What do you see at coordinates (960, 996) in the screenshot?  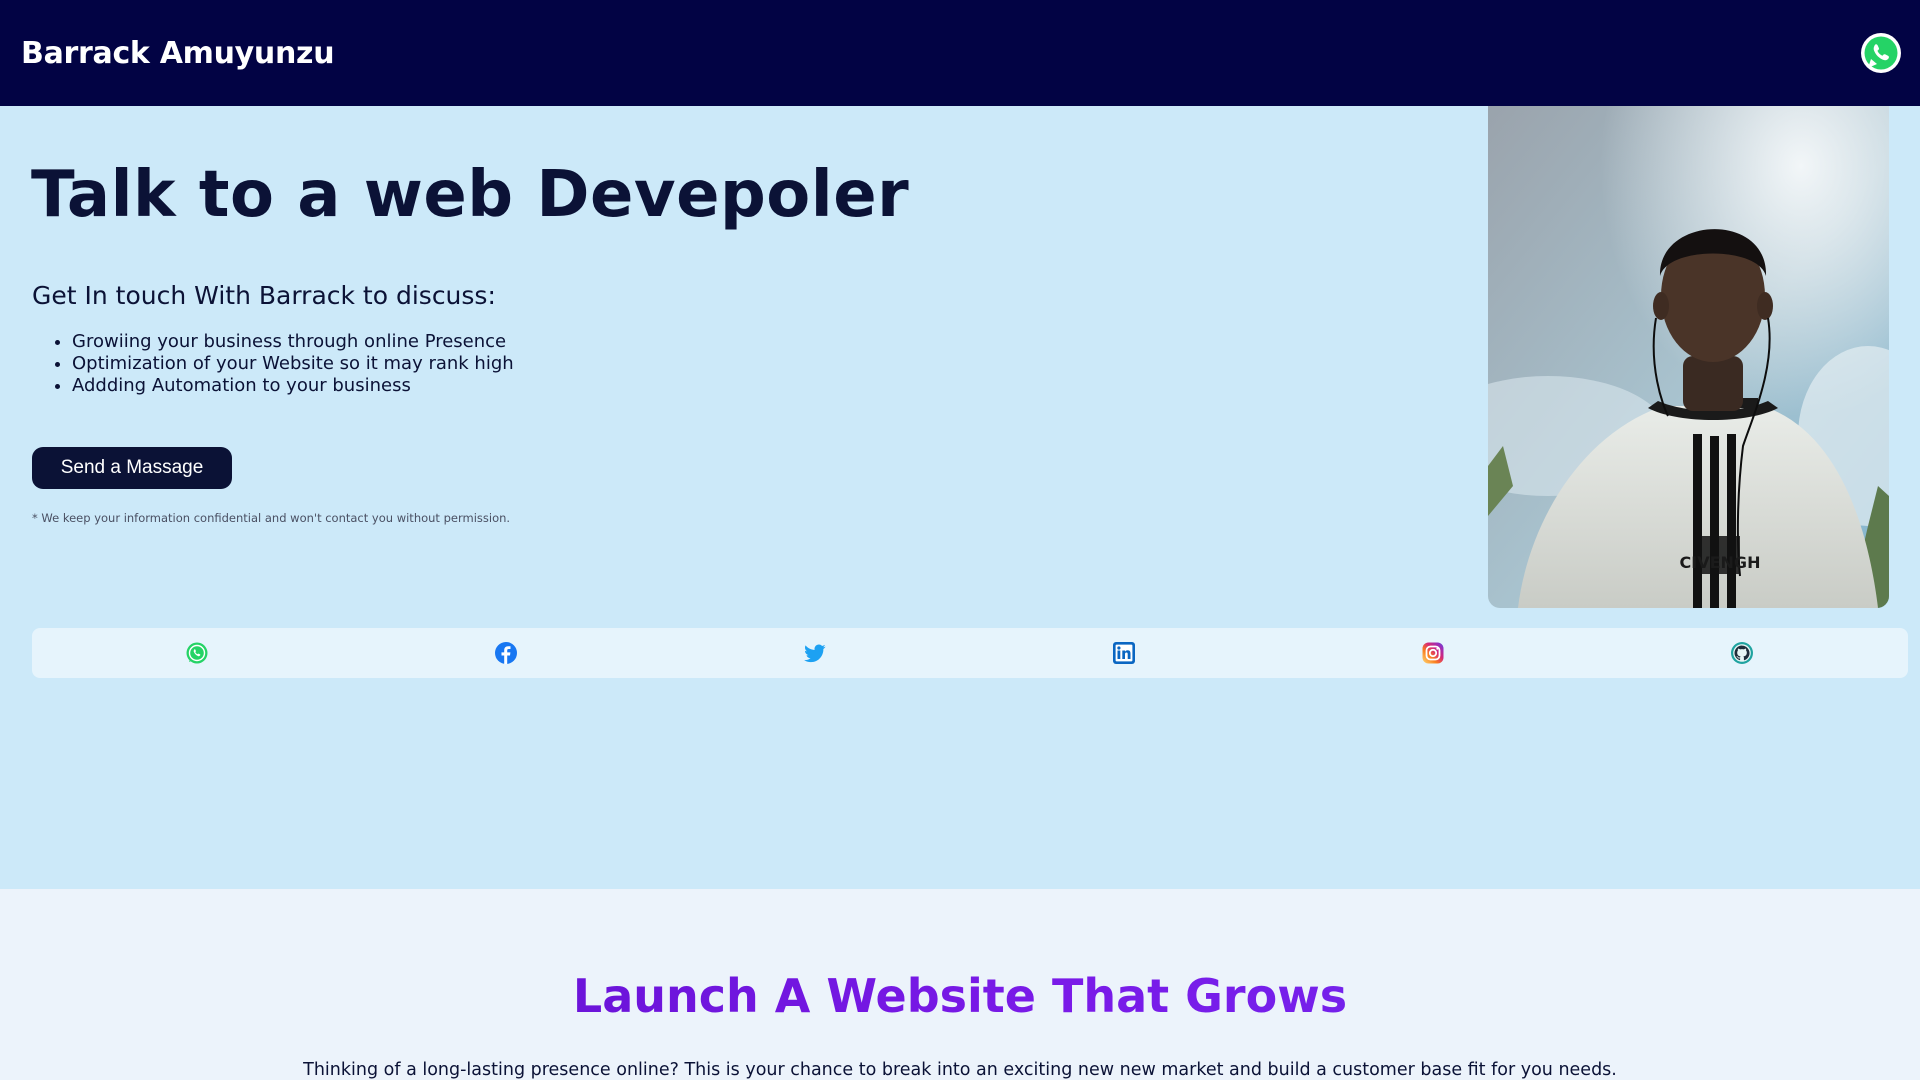 I see `section-heading: Launch A Website That Grows` at bounding box center [960, 996].